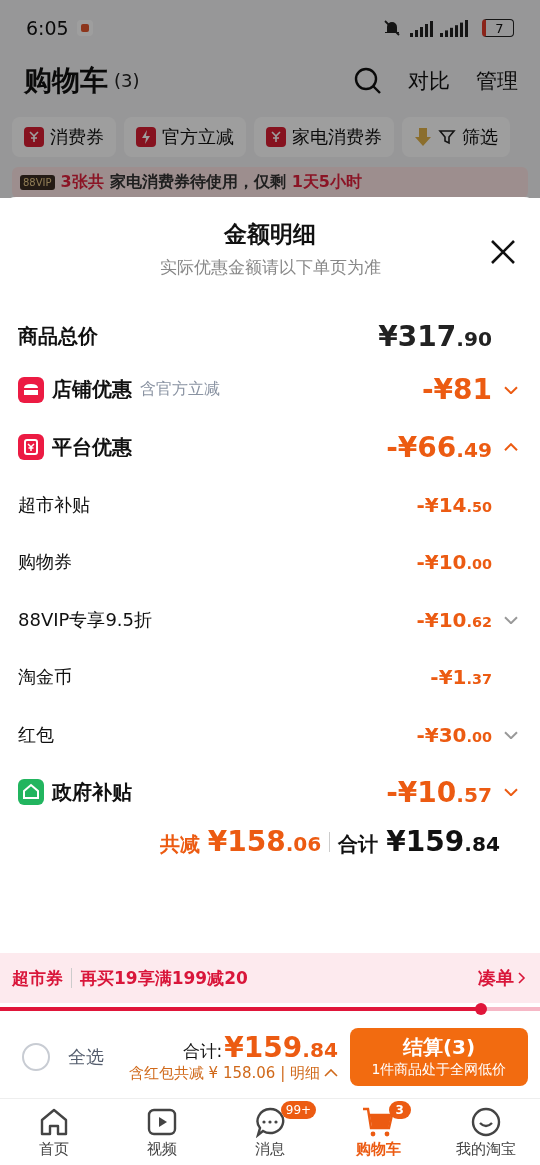  What do you see at coordinates (439, 447) in the screenshot?
I see `discount-amount: -¥66.49` at bounding box center [439, 447].